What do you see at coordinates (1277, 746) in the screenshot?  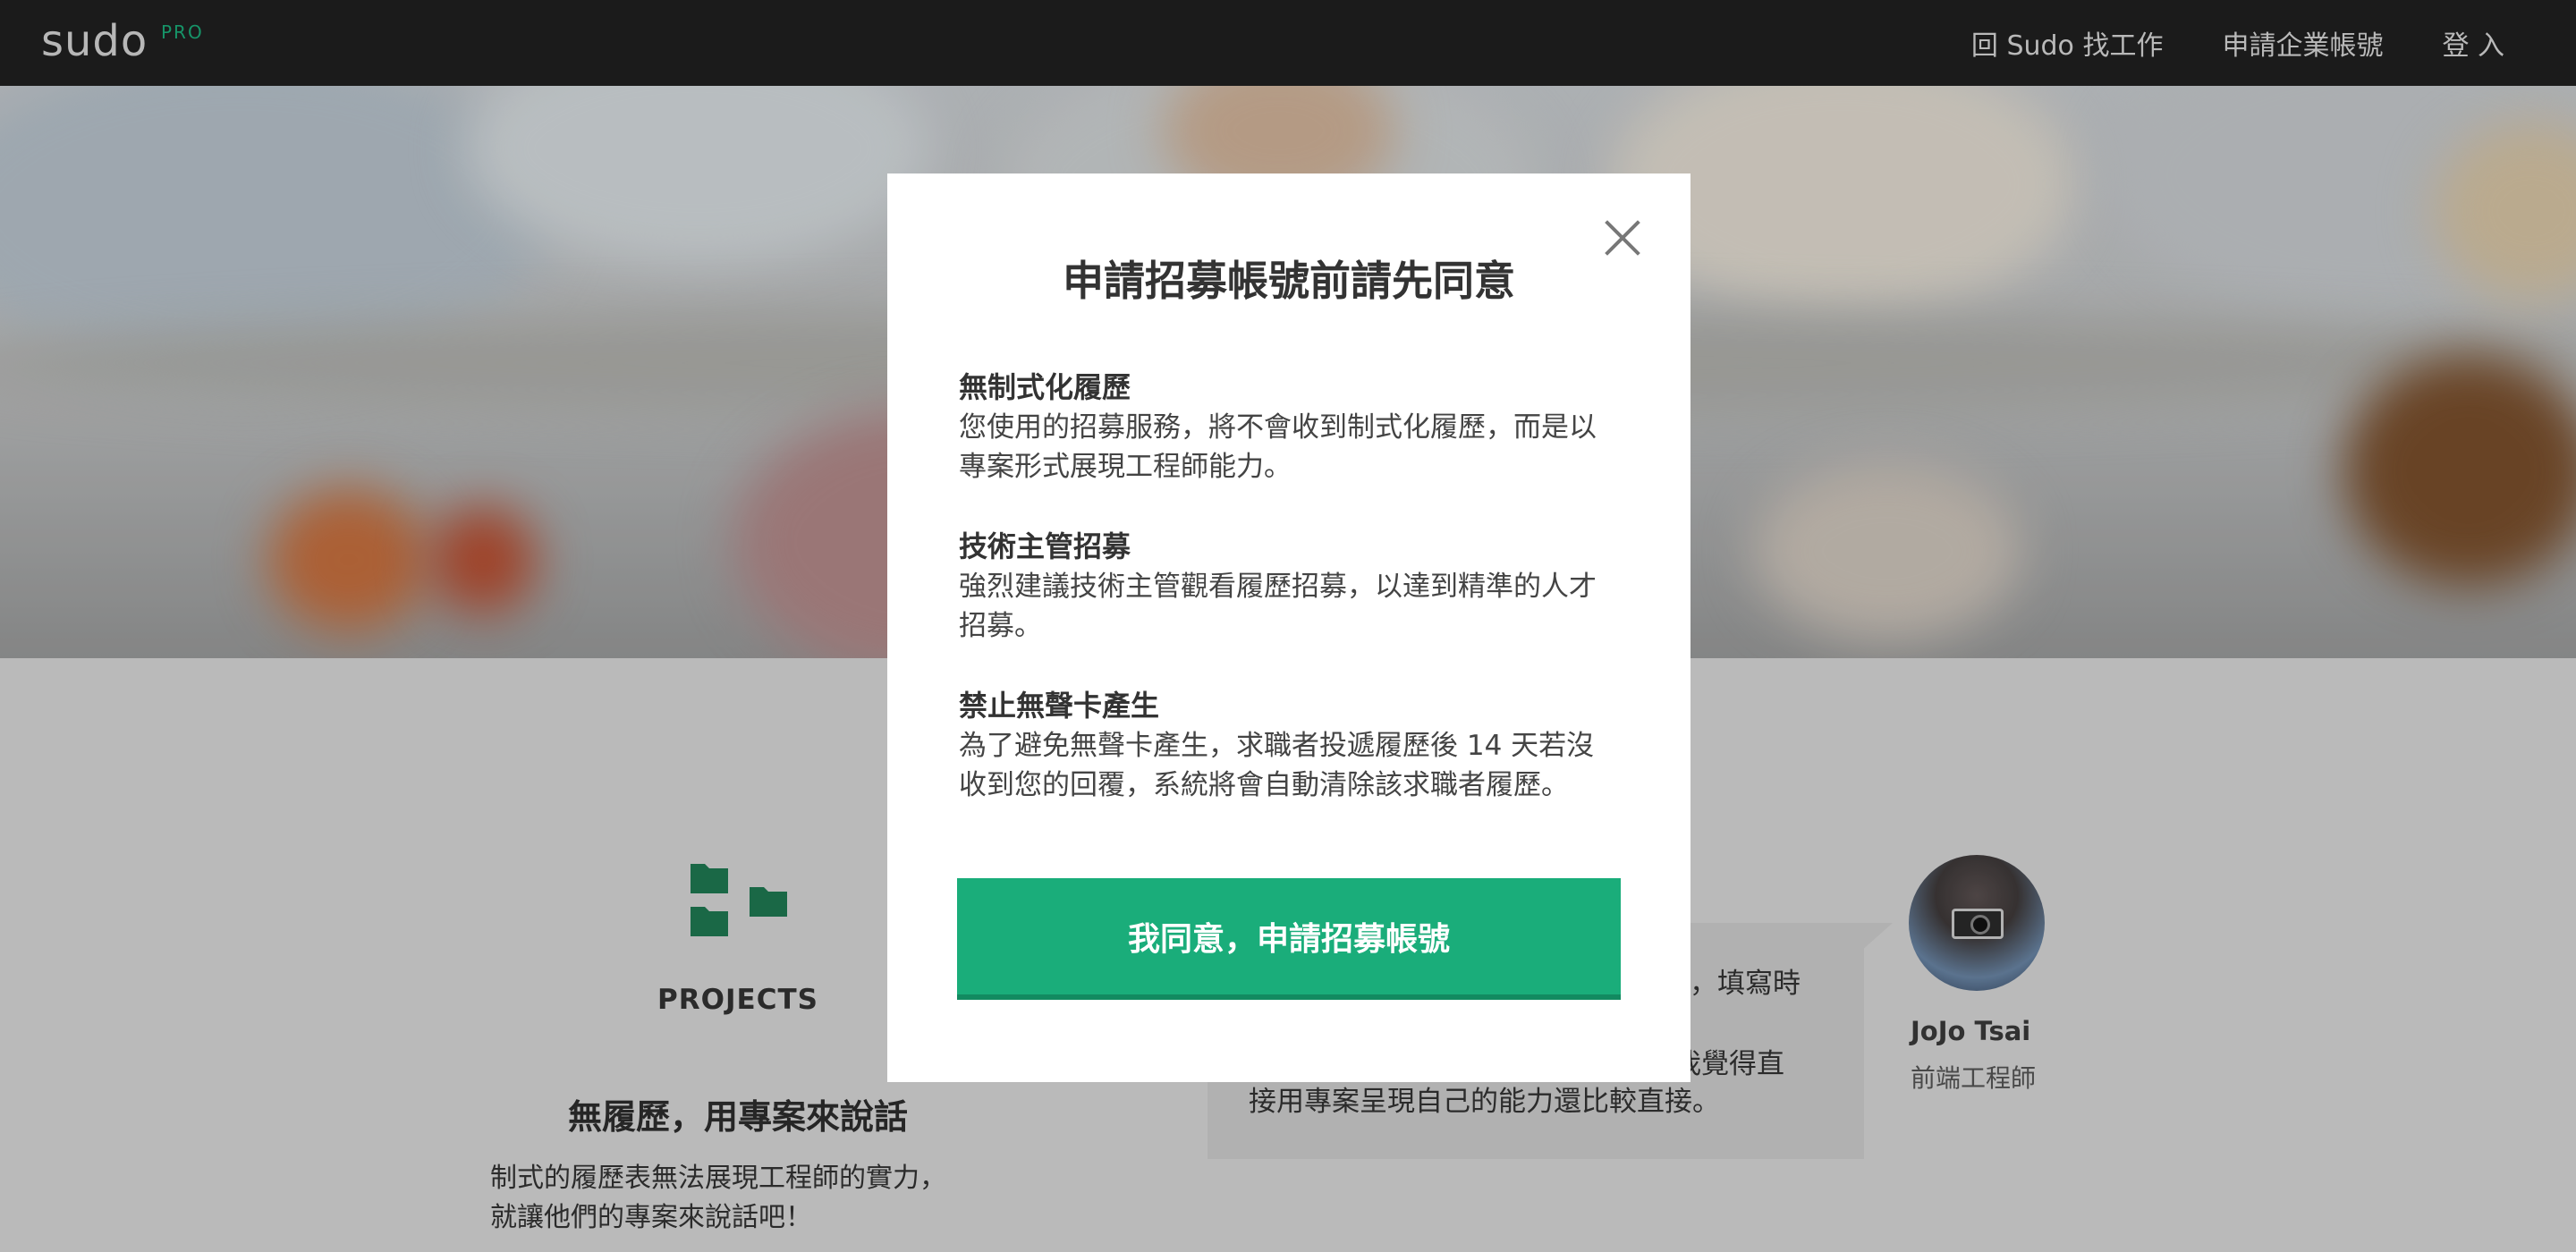 I see `term-body-line-1: 為了避免無聲卡產生，求職者投遞履歷後 14 天若沒` at bounding box center [1277, 746].